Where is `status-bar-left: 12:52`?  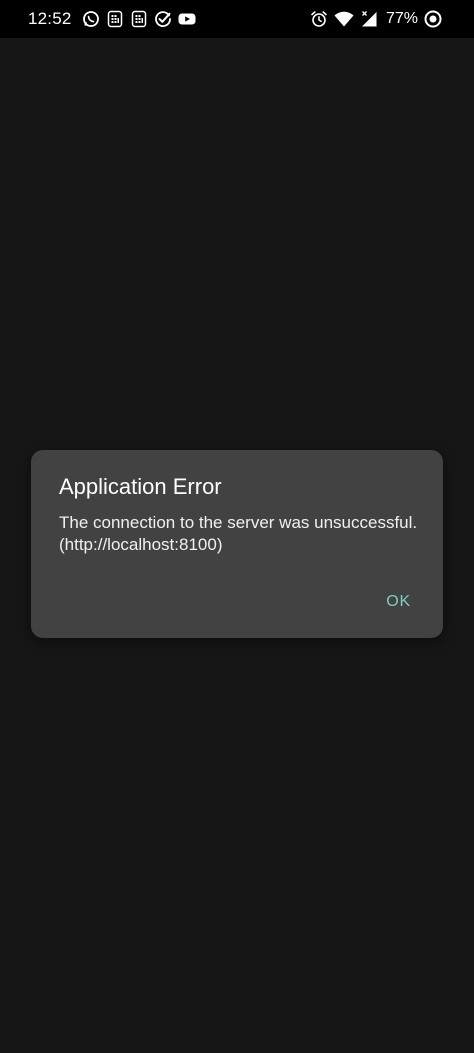
status-bar-left: 12:52 is located at coordinates (115, 19).